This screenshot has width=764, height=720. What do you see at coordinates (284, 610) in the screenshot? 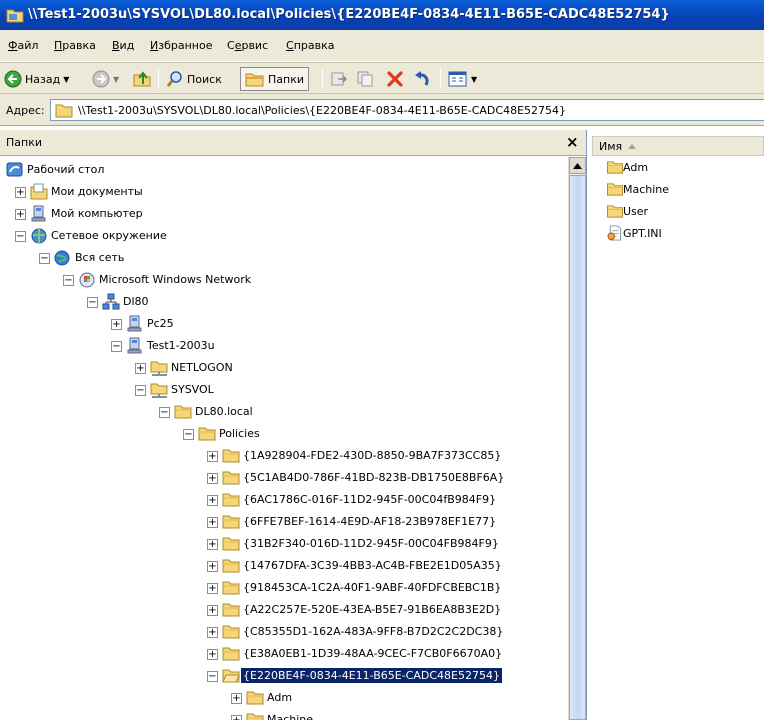
I see `tree-item: + {A22C257E-520E-43EA-B5E7-91B6EA8B3E2D}` at bounding box center [284, 610].